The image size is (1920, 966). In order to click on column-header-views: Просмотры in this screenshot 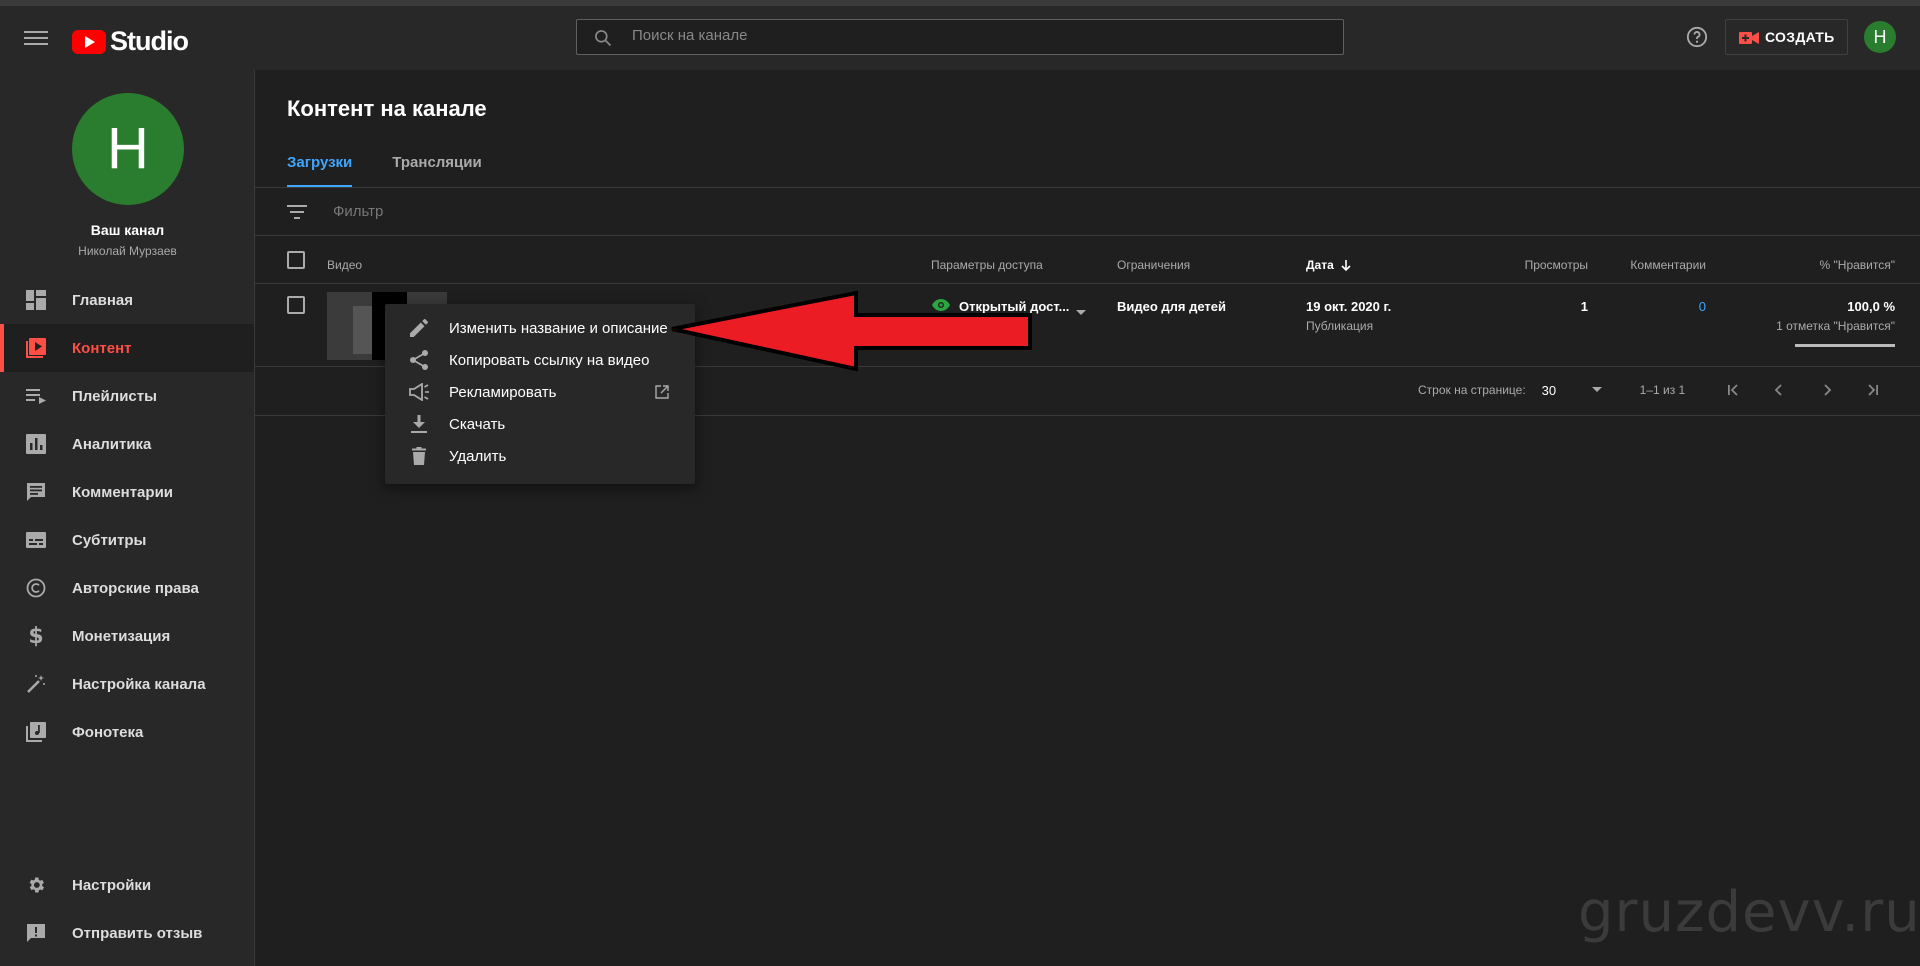, I will do `click(1538, 265)`.